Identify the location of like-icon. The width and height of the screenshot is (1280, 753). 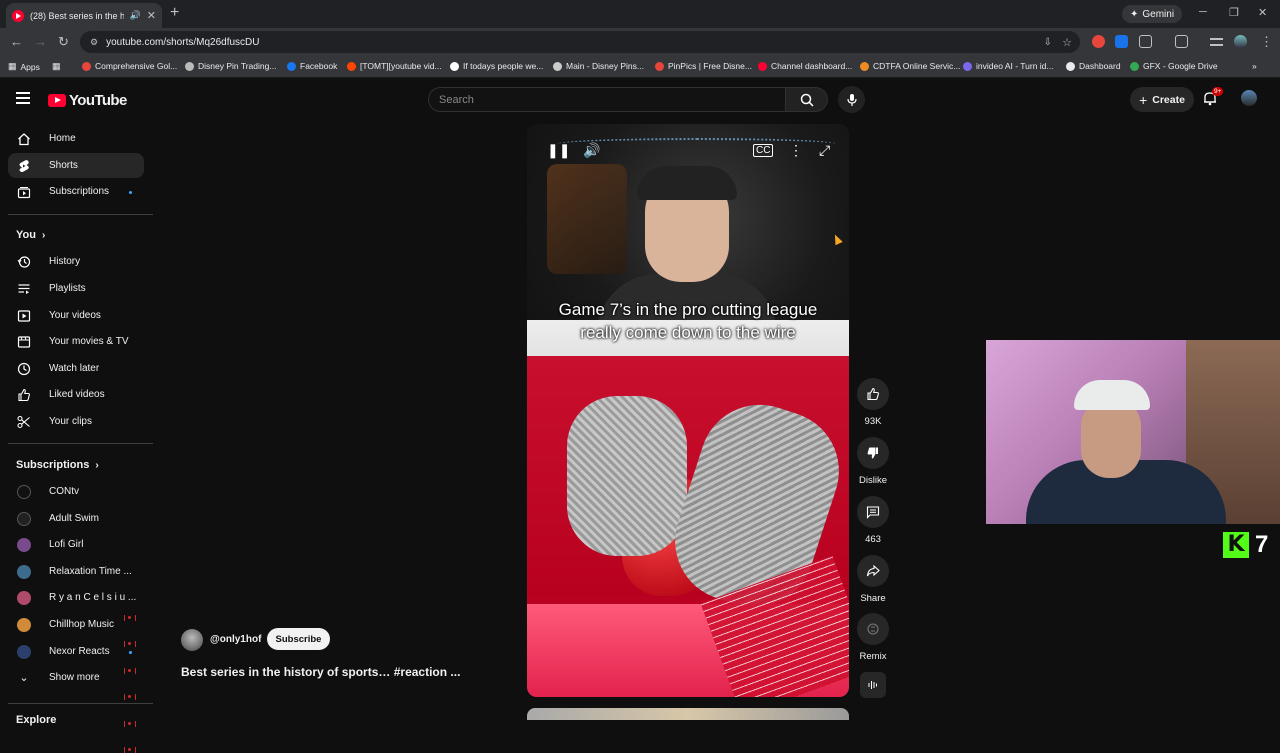
(873, 394).